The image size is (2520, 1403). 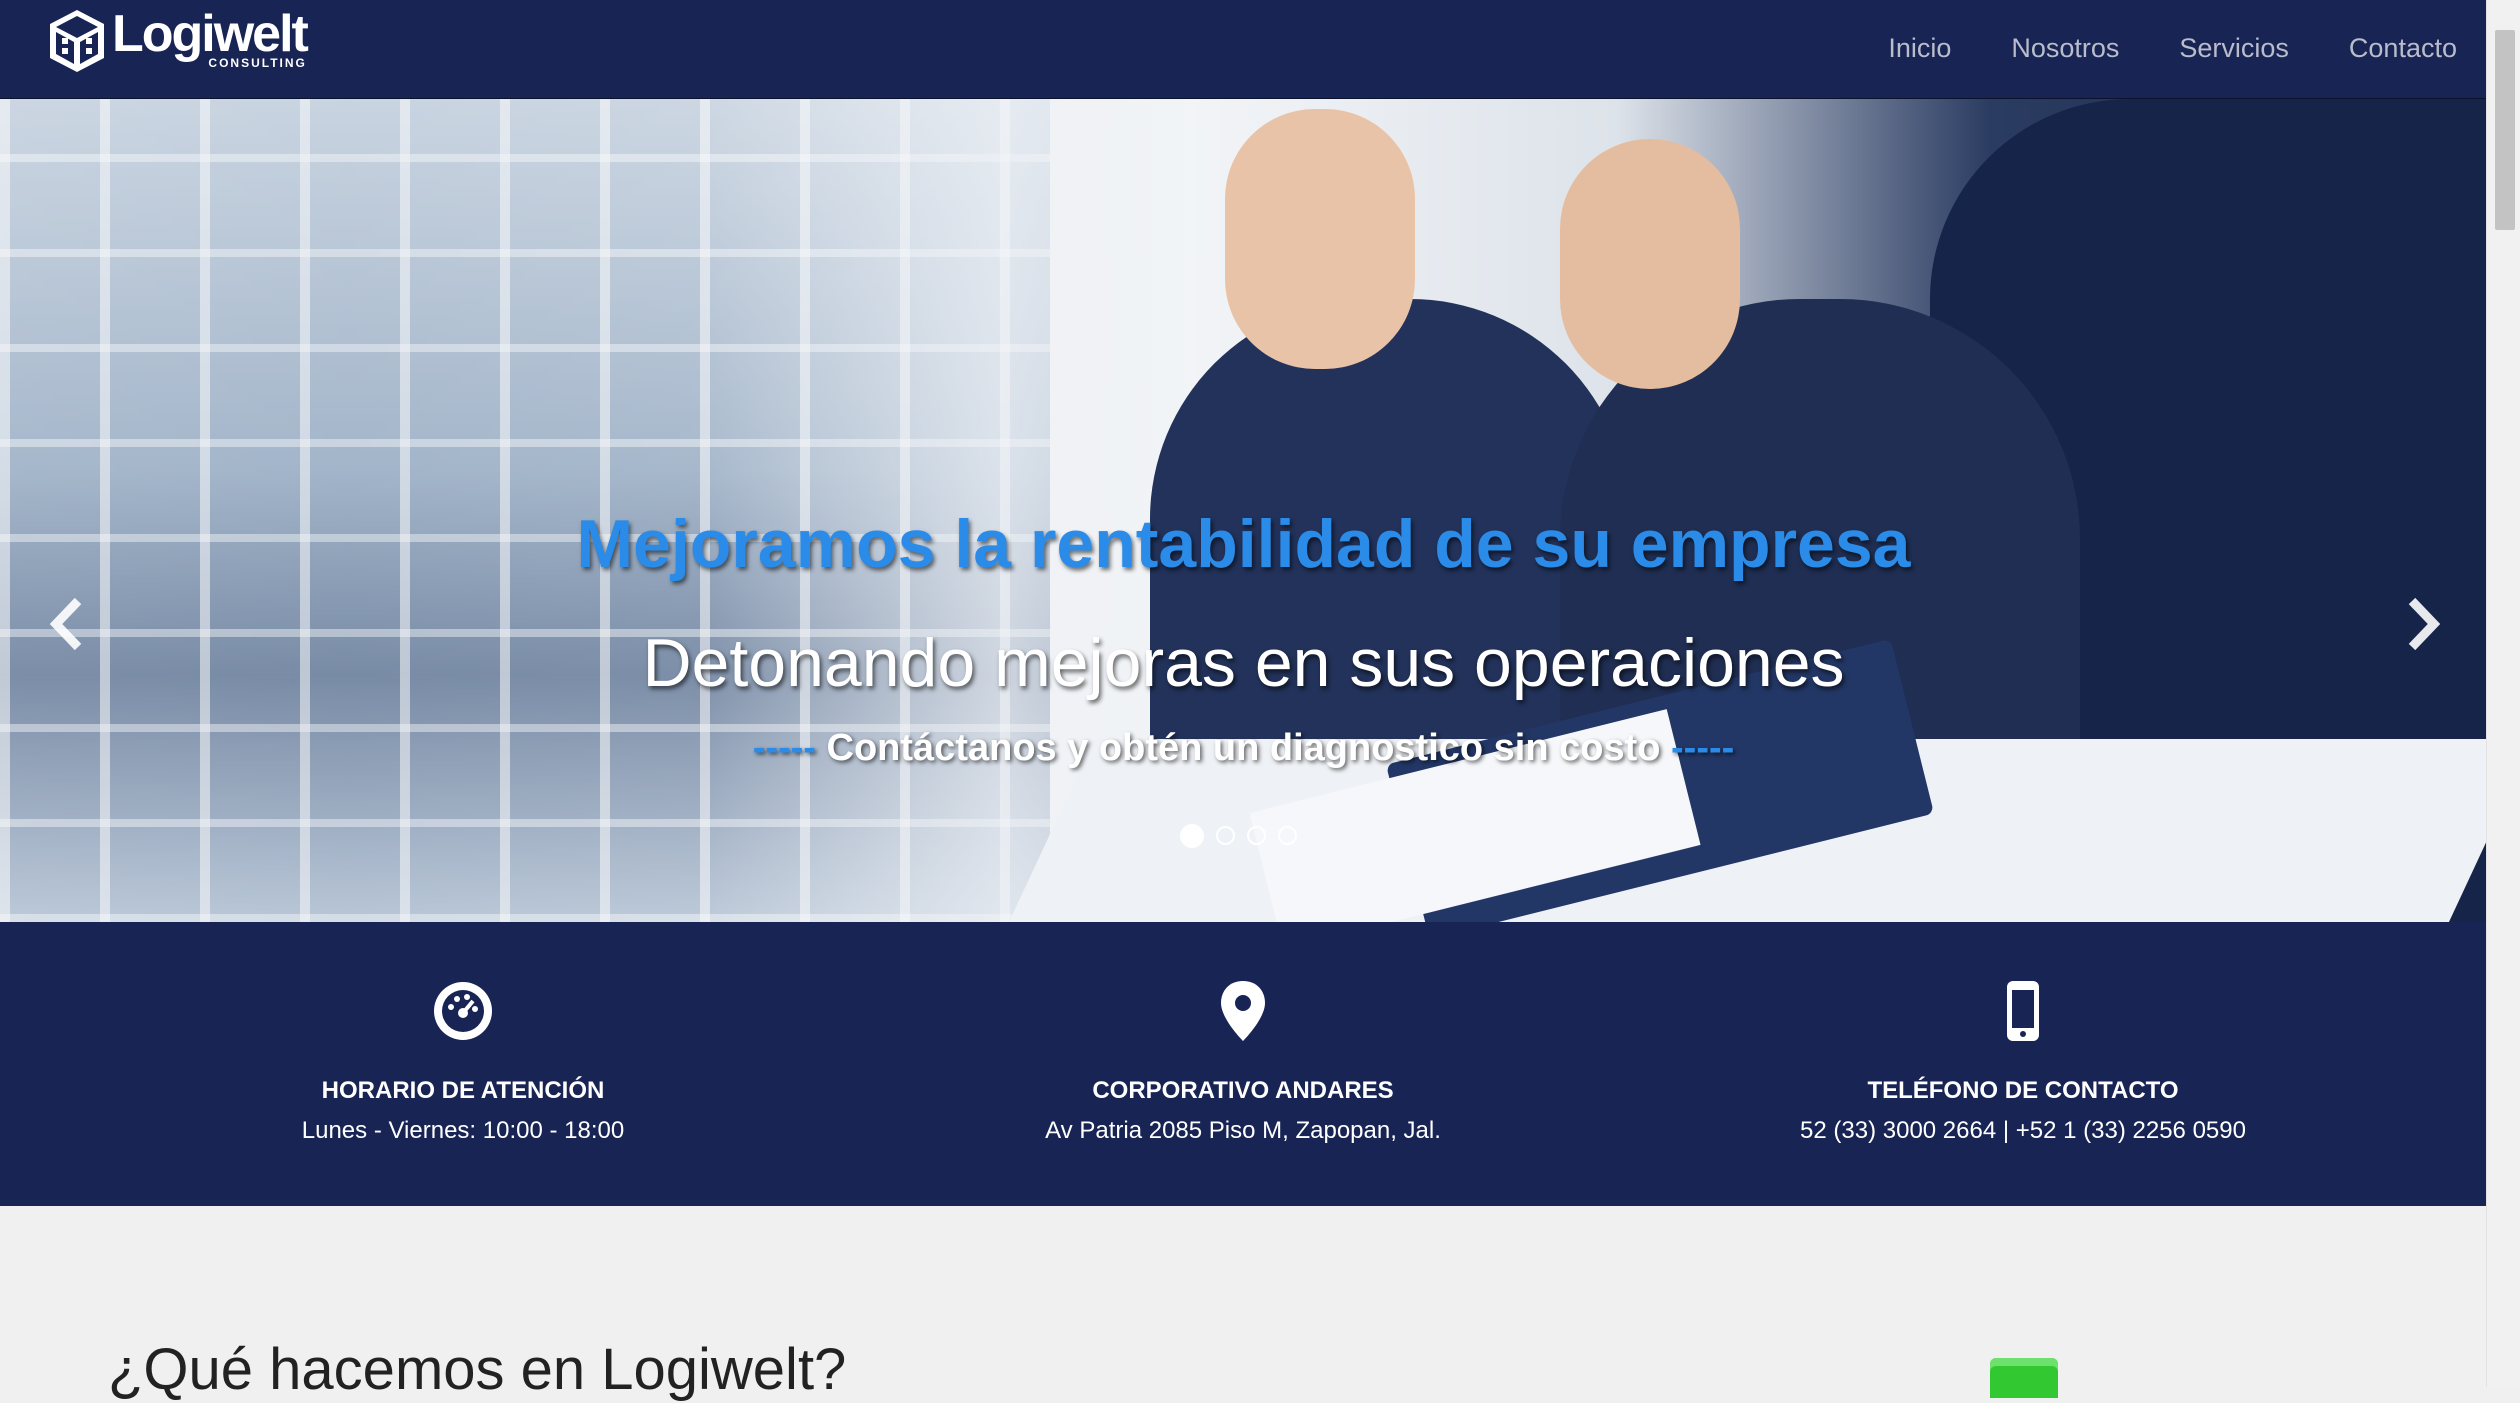 What do you see at coordinates (70, 624) in the screenshot?
I see `carousel-prev-arrow-icon` at bounding box center [70, 624].